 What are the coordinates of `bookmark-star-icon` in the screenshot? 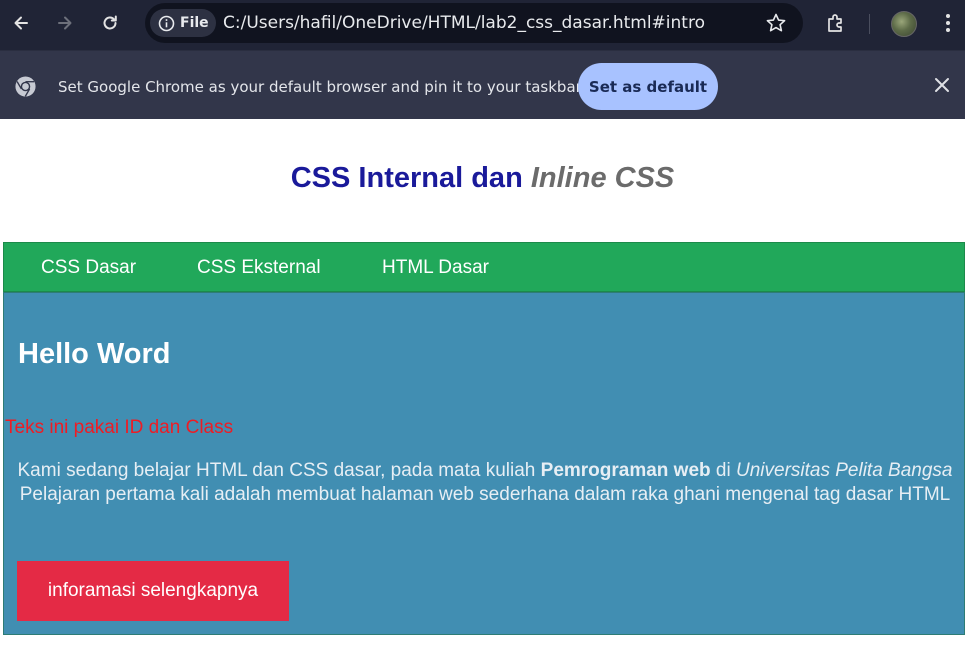 It's located at (776, 25).